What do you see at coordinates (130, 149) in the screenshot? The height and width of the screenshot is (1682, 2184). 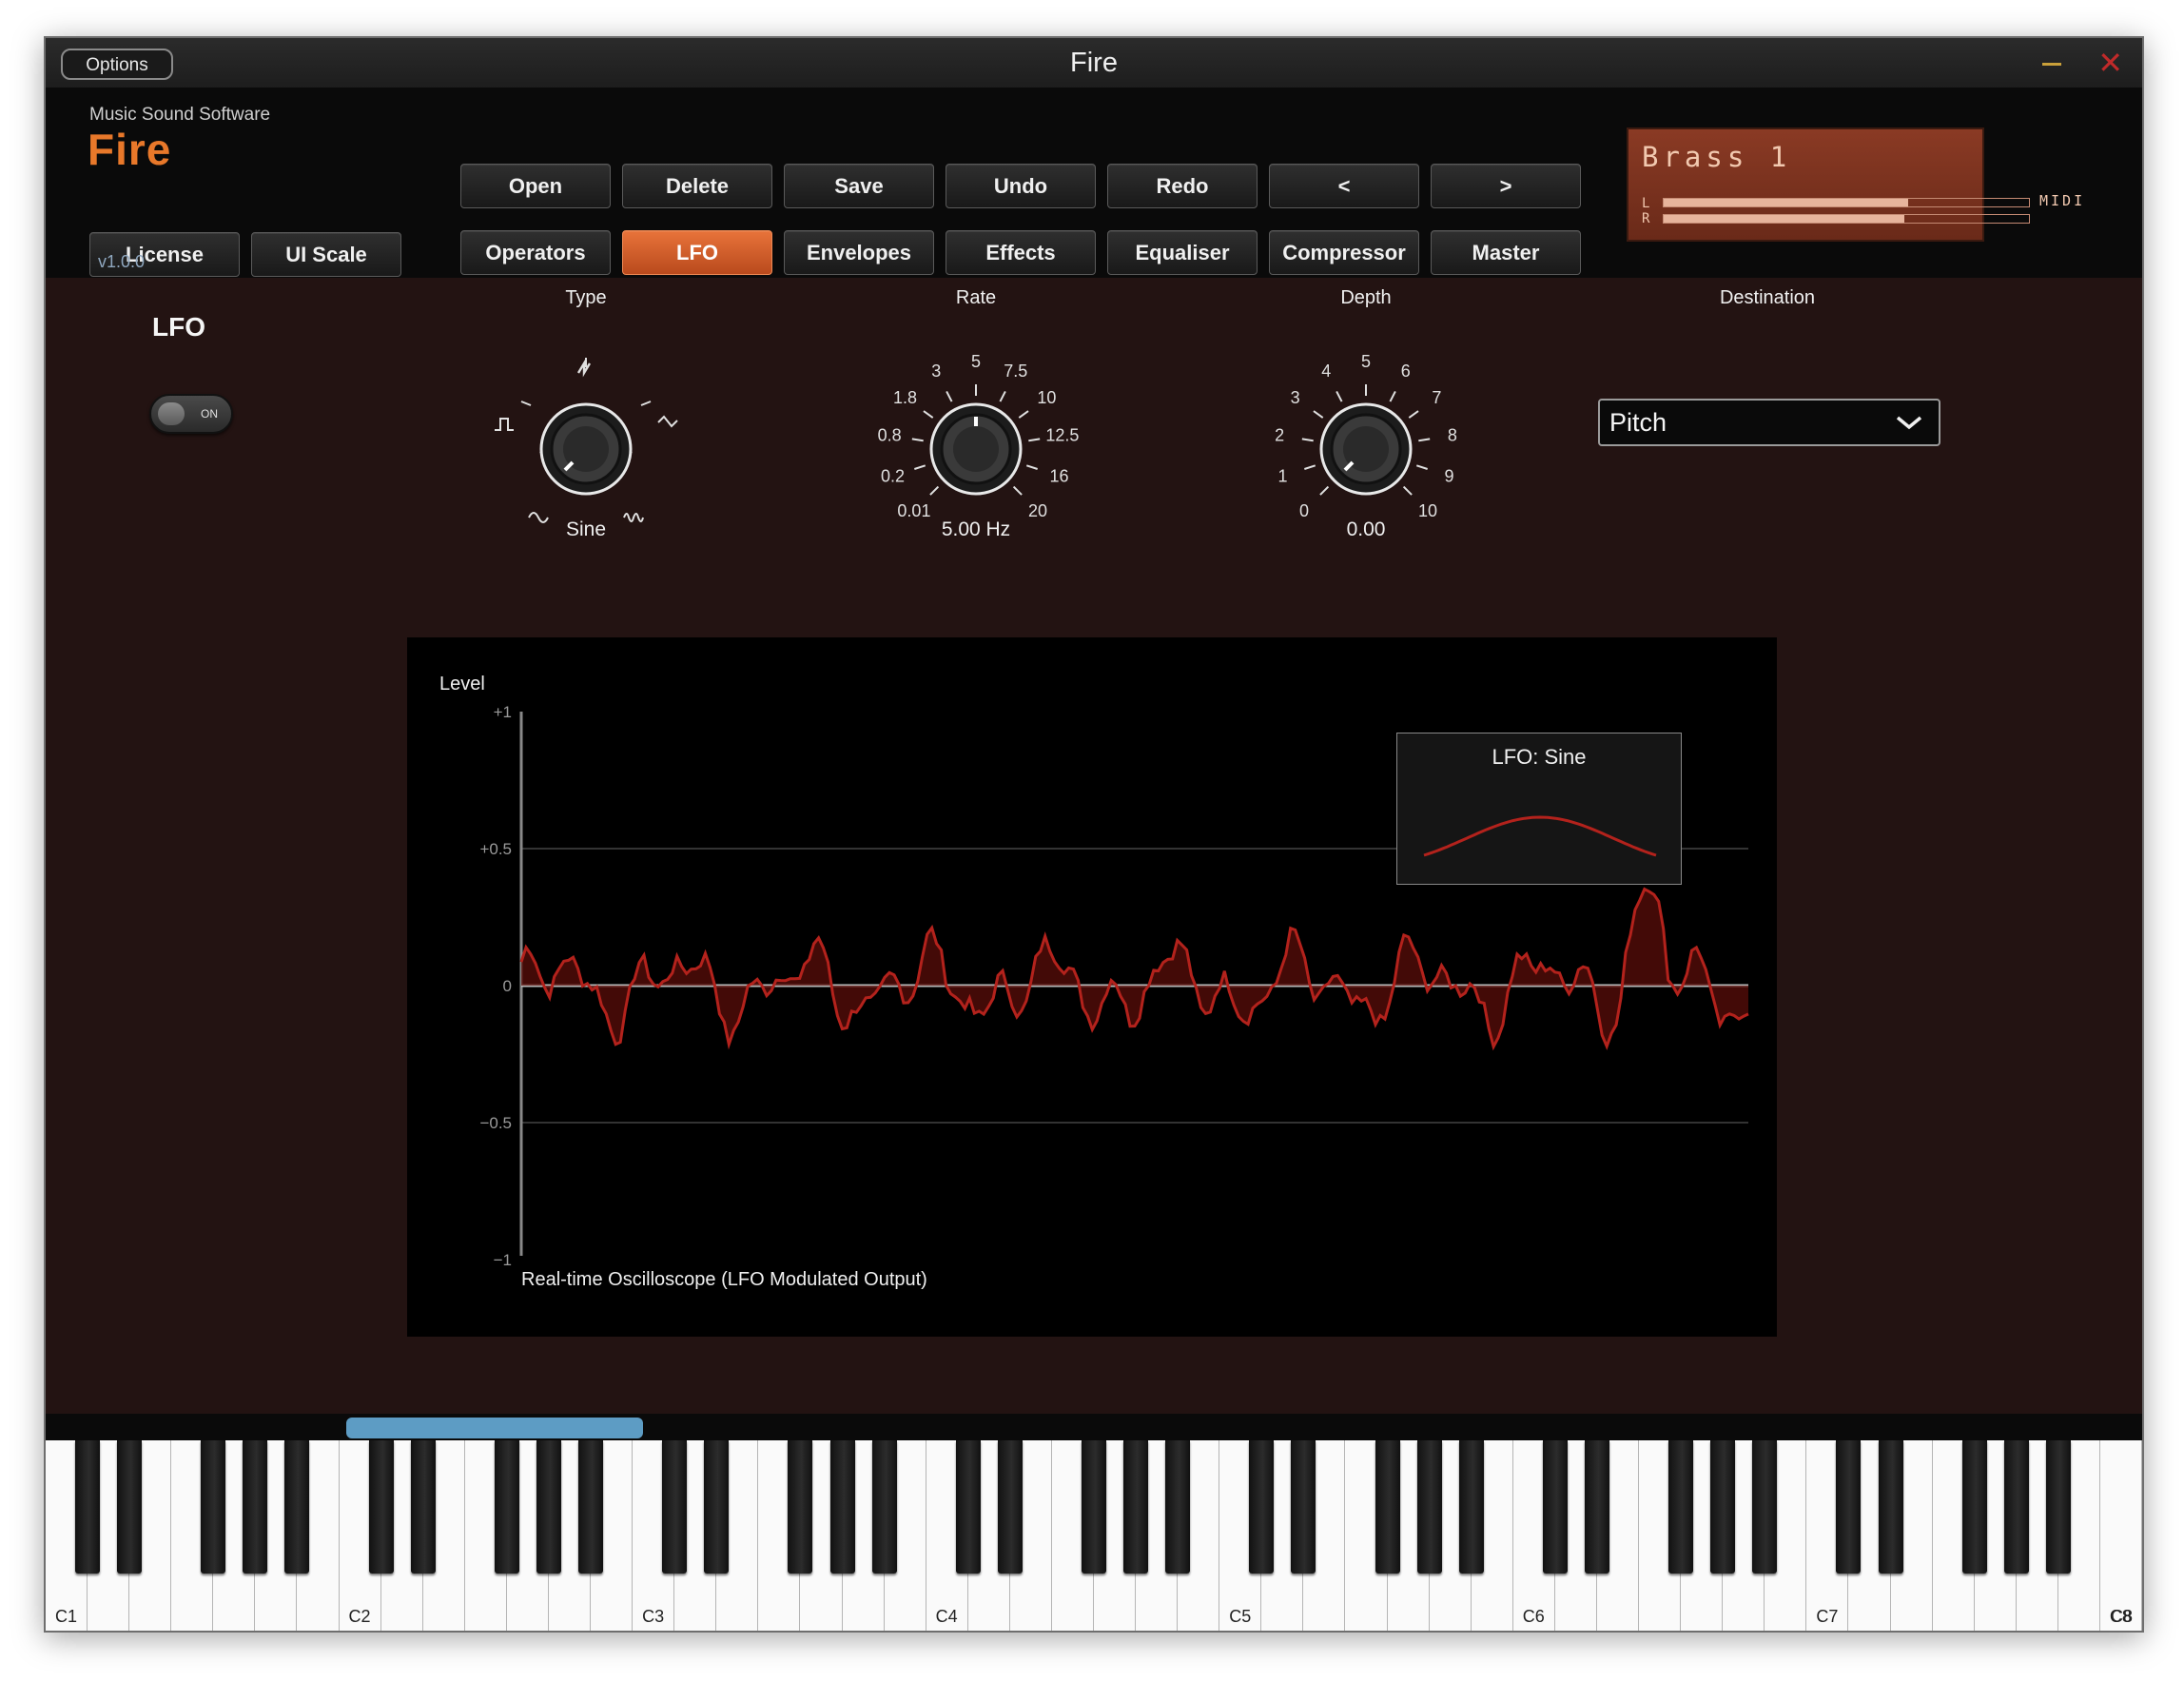 I see `product-logo: Fire` at bounding box center [130, 149].